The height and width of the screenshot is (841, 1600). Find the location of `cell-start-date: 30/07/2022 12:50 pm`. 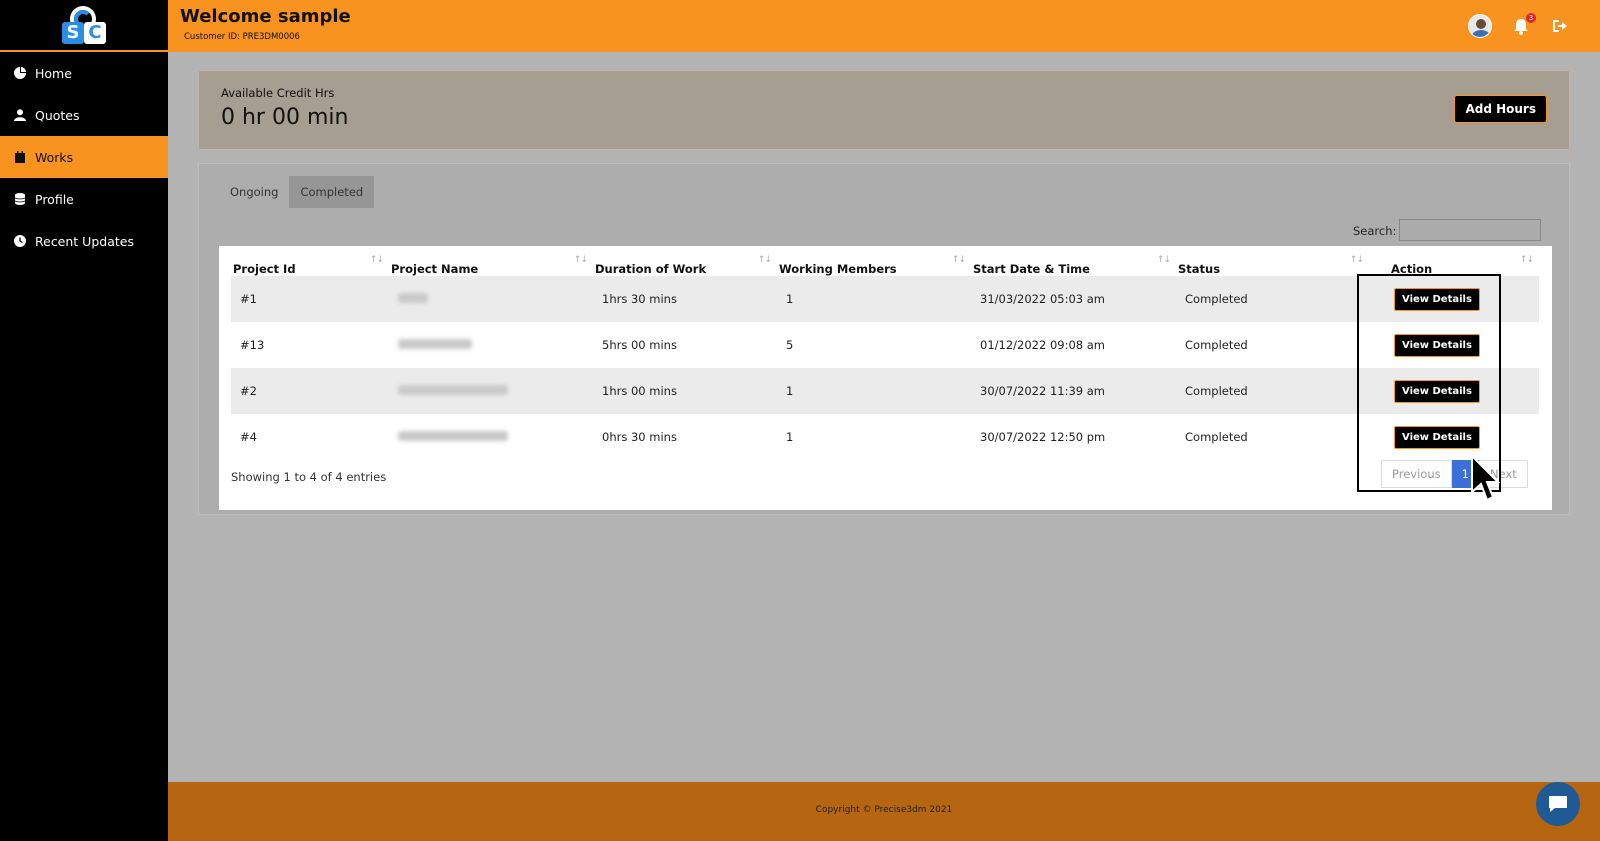

cell-start-date: 30/07/2022 12:50 pm is located at coordinates (1043, 437).